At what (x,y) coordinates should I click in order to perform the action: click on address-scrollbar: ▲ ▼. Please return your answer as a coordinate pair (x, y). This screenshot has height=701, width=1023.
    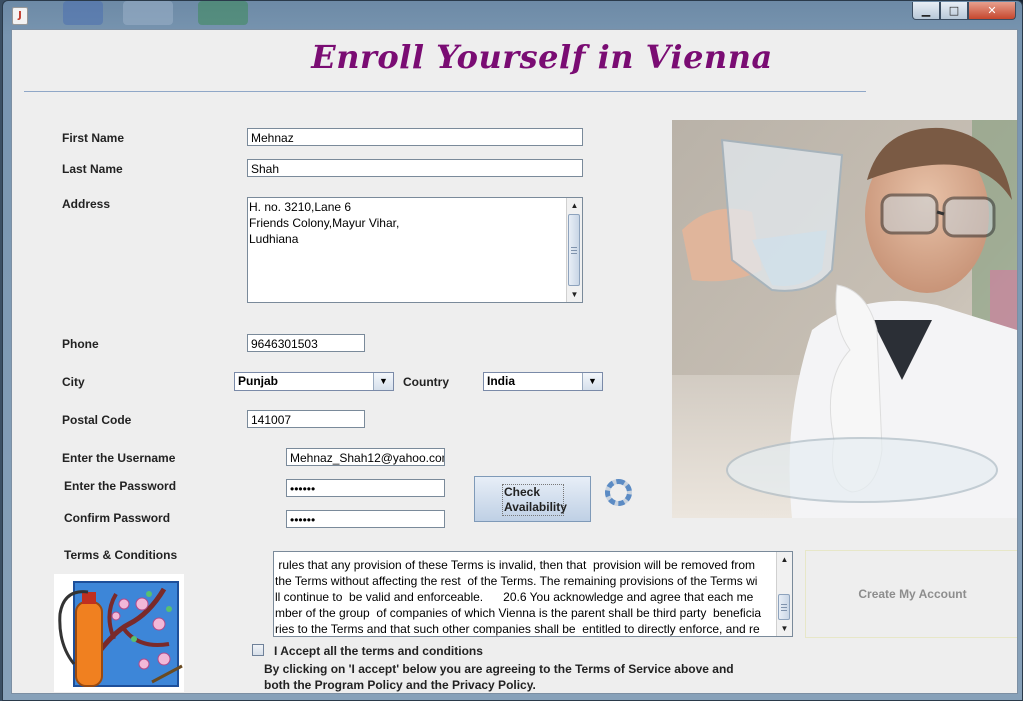
    Looking at the image, I should click on (574, 250).